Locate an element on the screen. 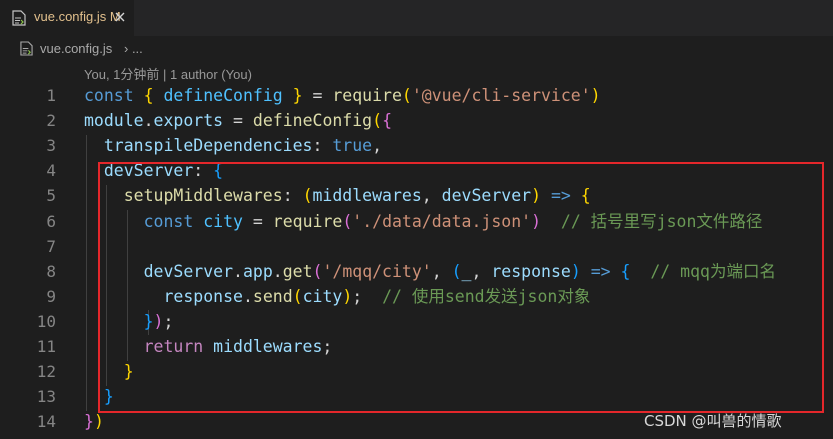 The height and width of the screenshot is (439, 833). code-line: 3 transpileDependencies: true, is located at coordinates (416, 146).